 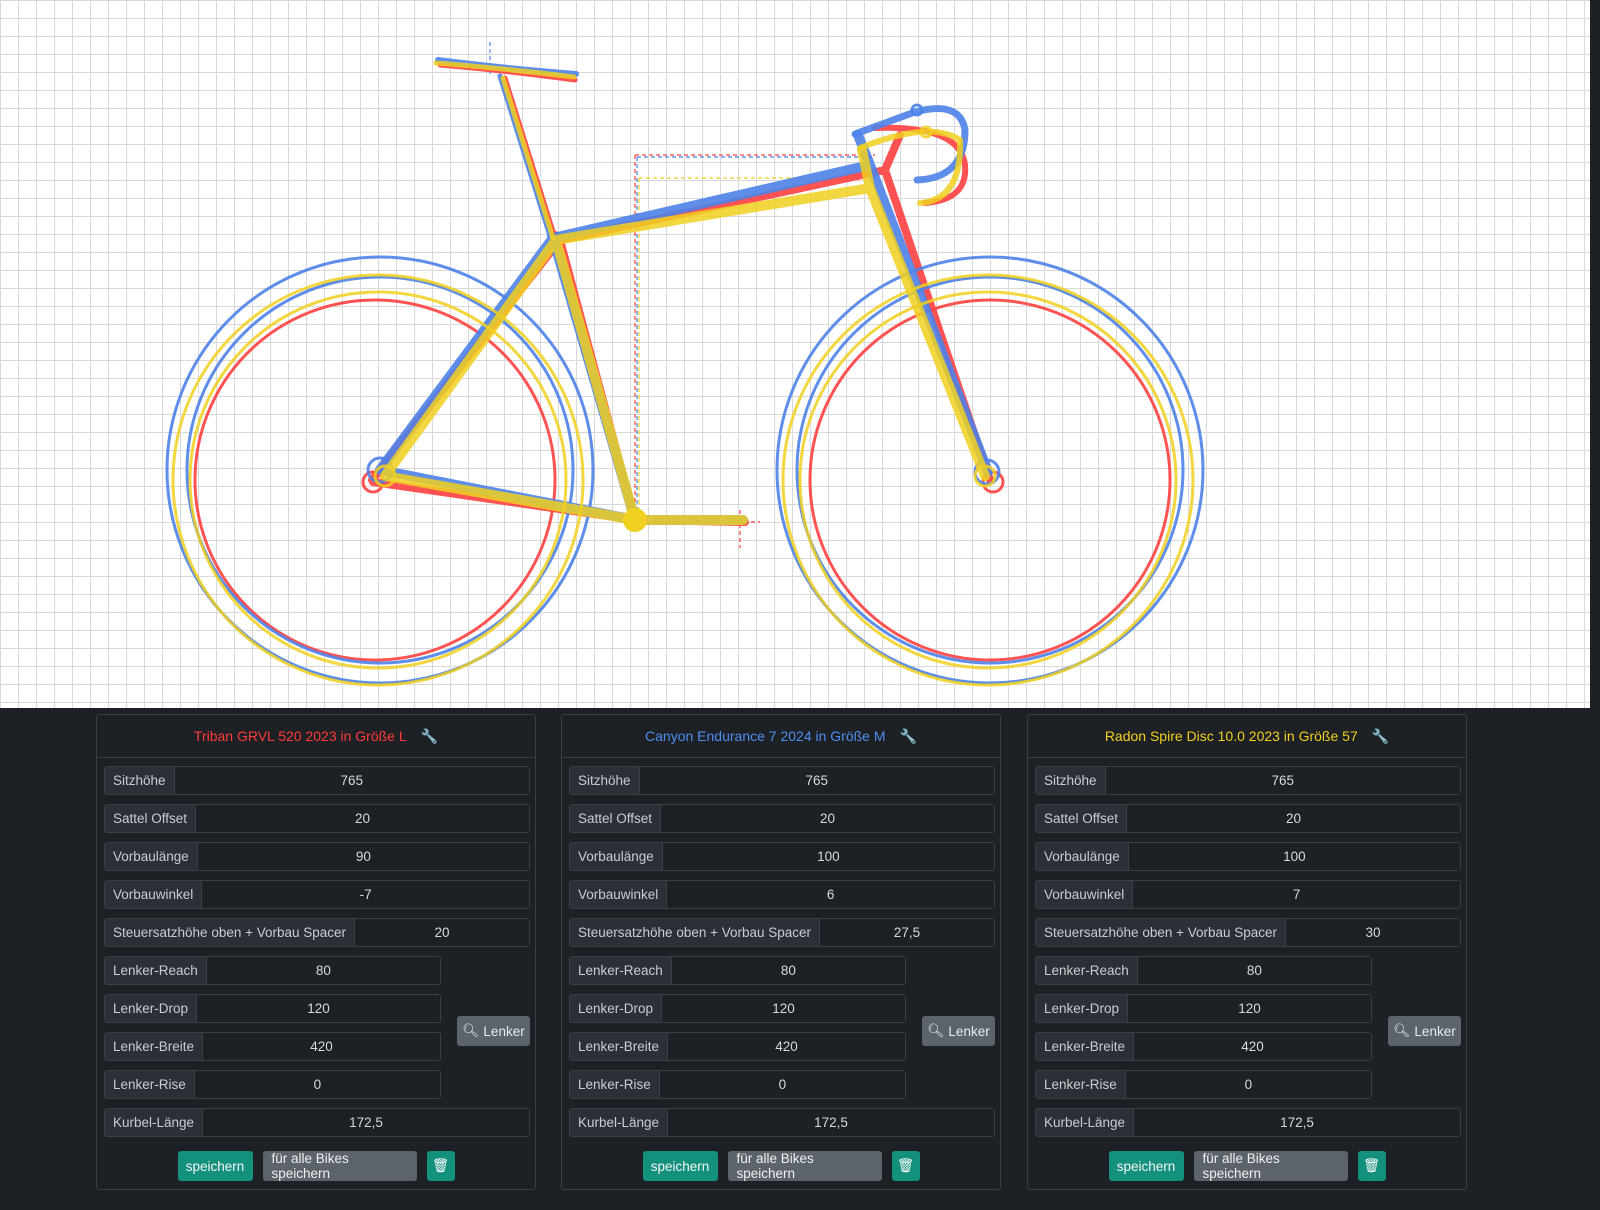 I want to click on field-label: Sattel Offset, so click(x=1082, y=818).